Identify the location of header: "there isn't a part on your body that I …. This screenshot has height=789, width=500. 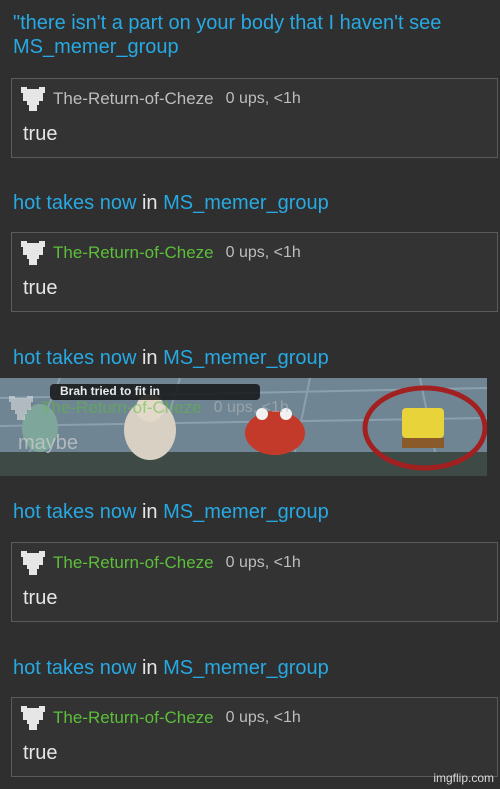
(250, 35).